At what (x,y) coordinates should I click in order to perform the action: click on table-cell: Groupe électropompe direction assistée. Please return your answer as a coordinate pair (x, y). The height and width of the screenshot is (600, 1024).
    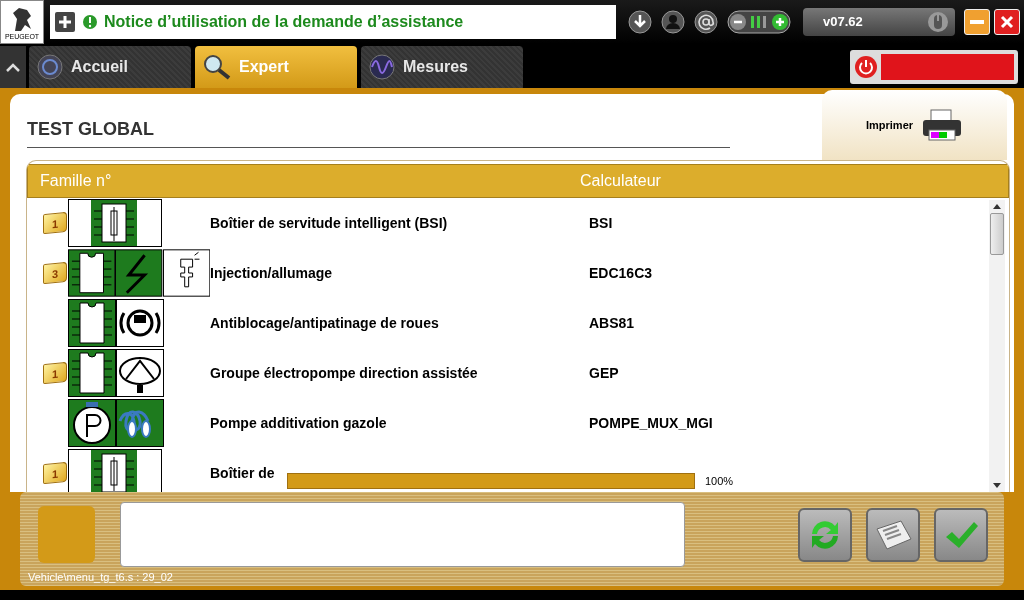
    Looking at the image, I should click on (344, 372).